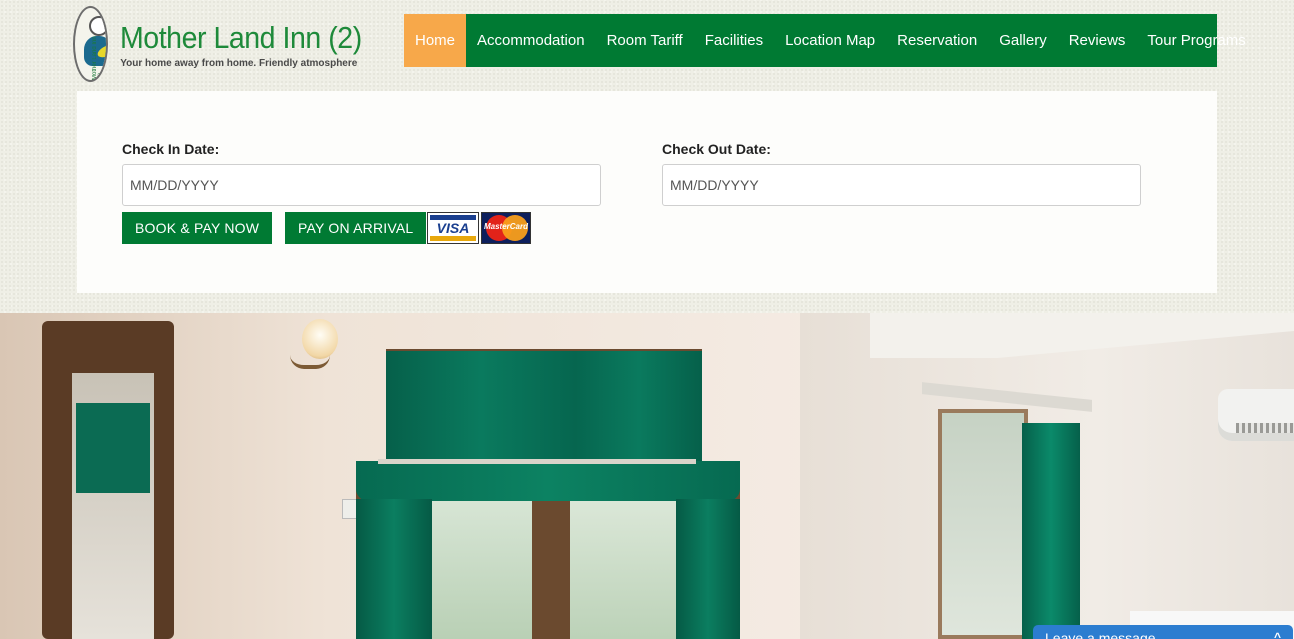 The image size is (1294, 639). Describe the element at coordinates (1277, 634) in the screenshot. I see `chevron-up-icon: ^` at that location.